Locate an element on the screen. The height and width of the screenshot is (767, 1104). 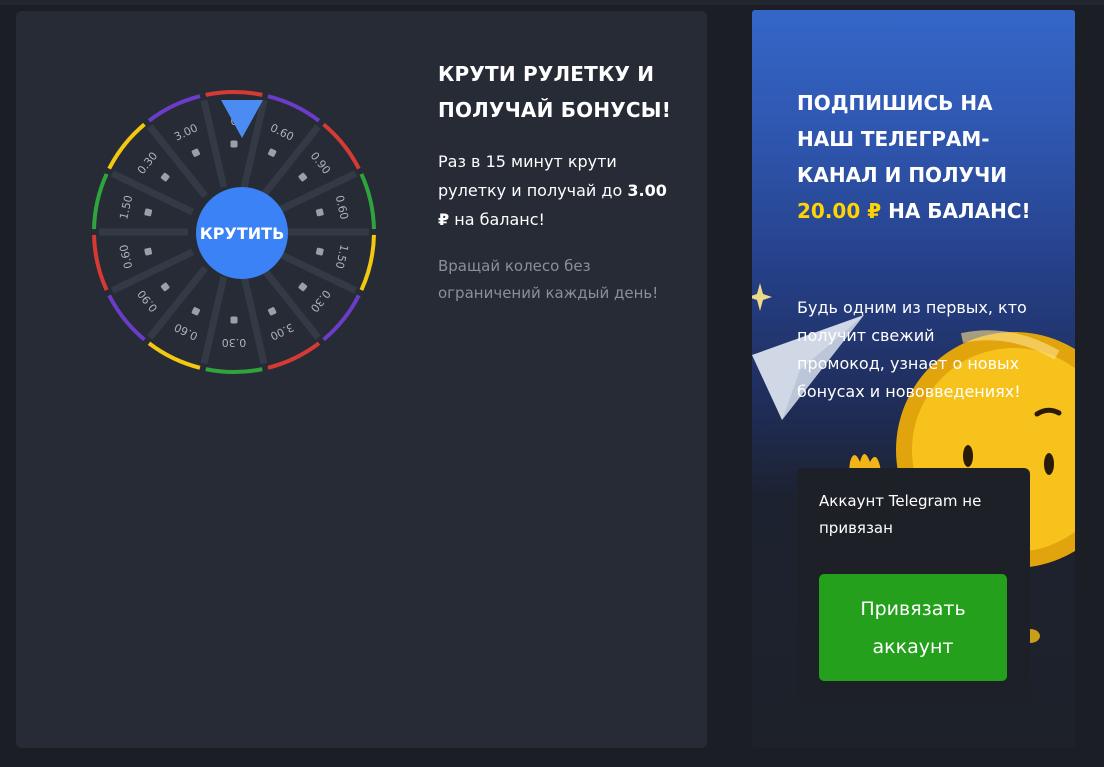
promo-title-end: НА БАЛАНС! is located at coordinates (959, 211).